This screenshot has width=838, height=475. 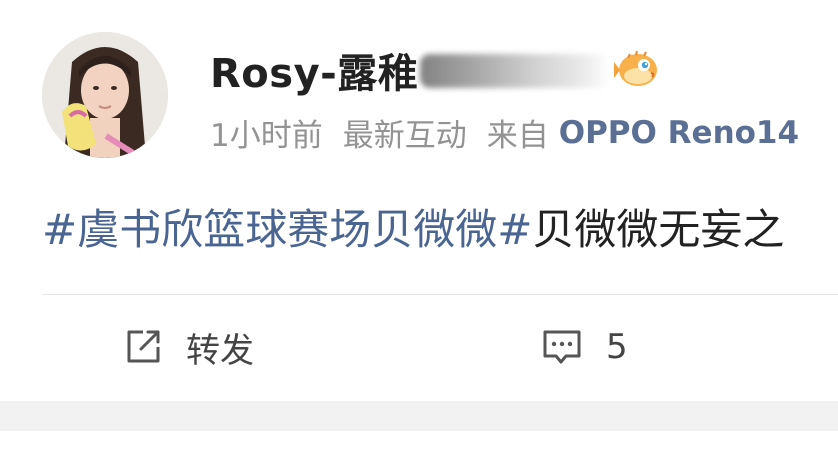 I want to click on post-content: #虞书欣篮球赛场贝微微#贝微微无妄之, so click(x=413, y=226).